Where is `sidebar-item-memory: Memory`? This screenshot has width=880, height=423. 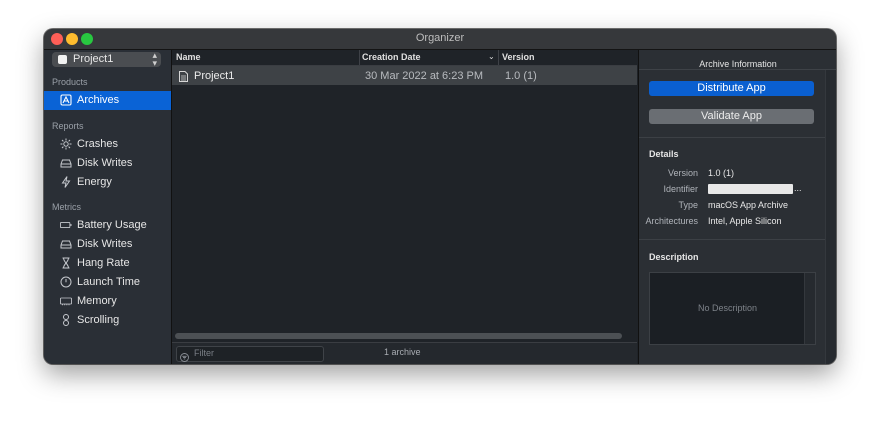 sidebar-item-memory: Memory is located at coordinates (107, 301).